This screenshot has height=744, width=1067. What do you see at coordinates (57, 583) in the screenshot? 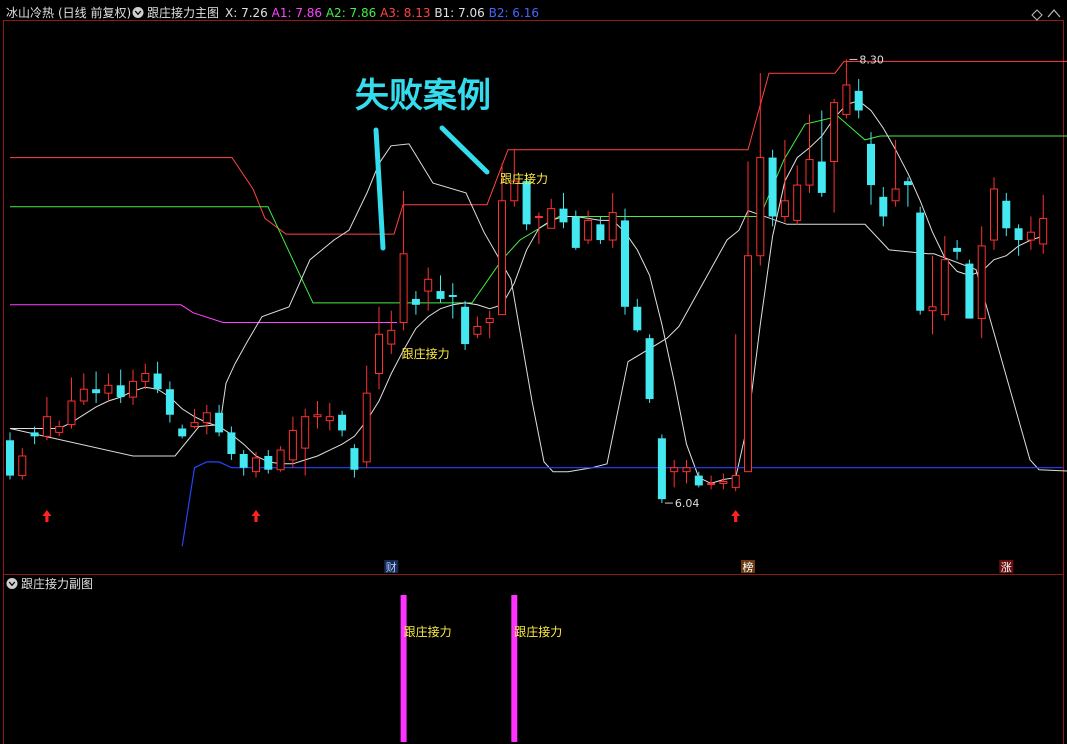
I see `subpanel-title: 跟庄接力副图` at bounding box center [57, 583].